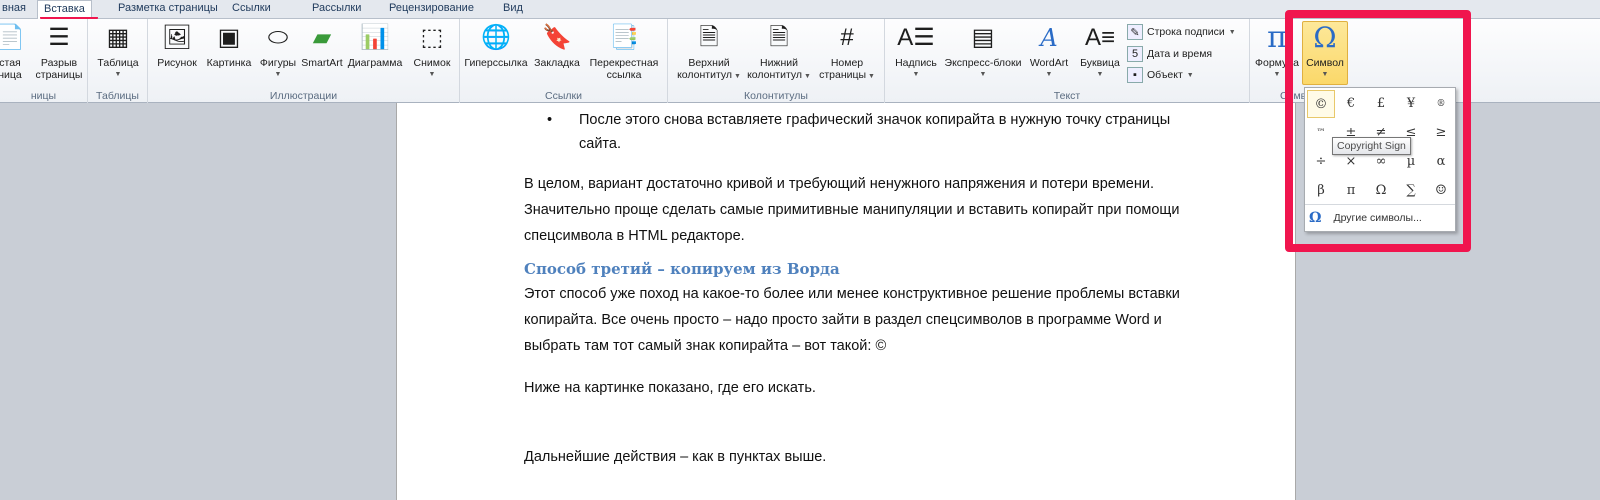  What do you see at coordinates (779, 37) in the screenshot?
I see `footer-icon: 🗎` at bounding box center [779, 37].